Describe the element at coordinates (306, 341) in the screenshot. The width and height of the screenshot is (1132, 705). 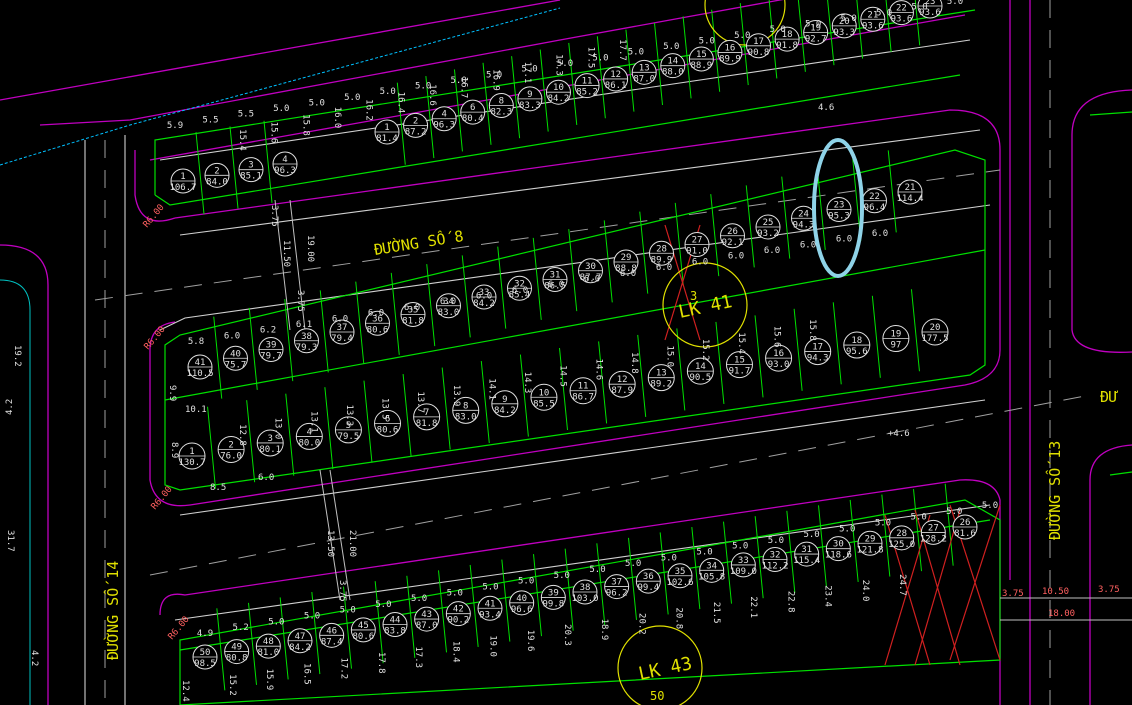
I see `lot-marker: 3879.3` at that location.